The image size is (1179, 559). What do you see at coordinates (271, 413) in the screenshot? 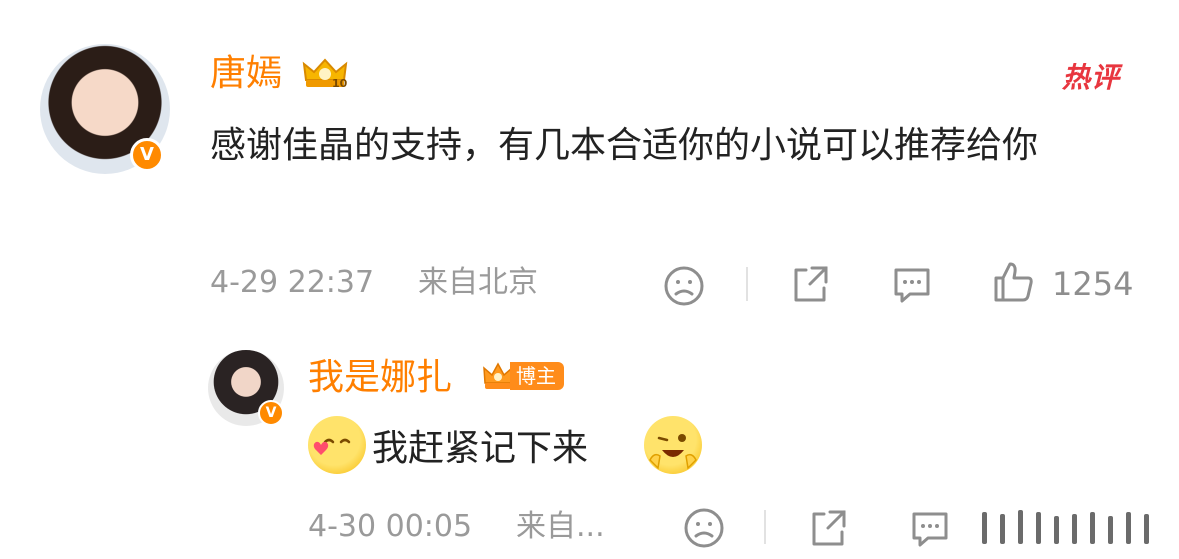
I see `reply-verified-badge-icon: V` at bounding box center [271, 413].